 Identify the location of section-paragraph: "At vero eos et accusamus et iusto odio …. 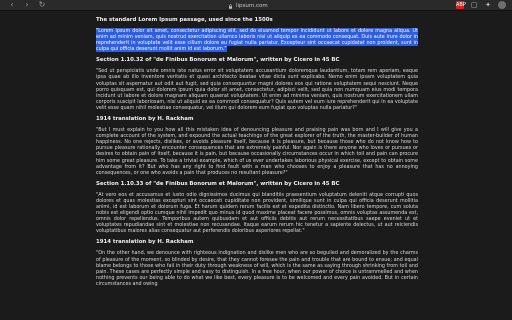
(257, 213).